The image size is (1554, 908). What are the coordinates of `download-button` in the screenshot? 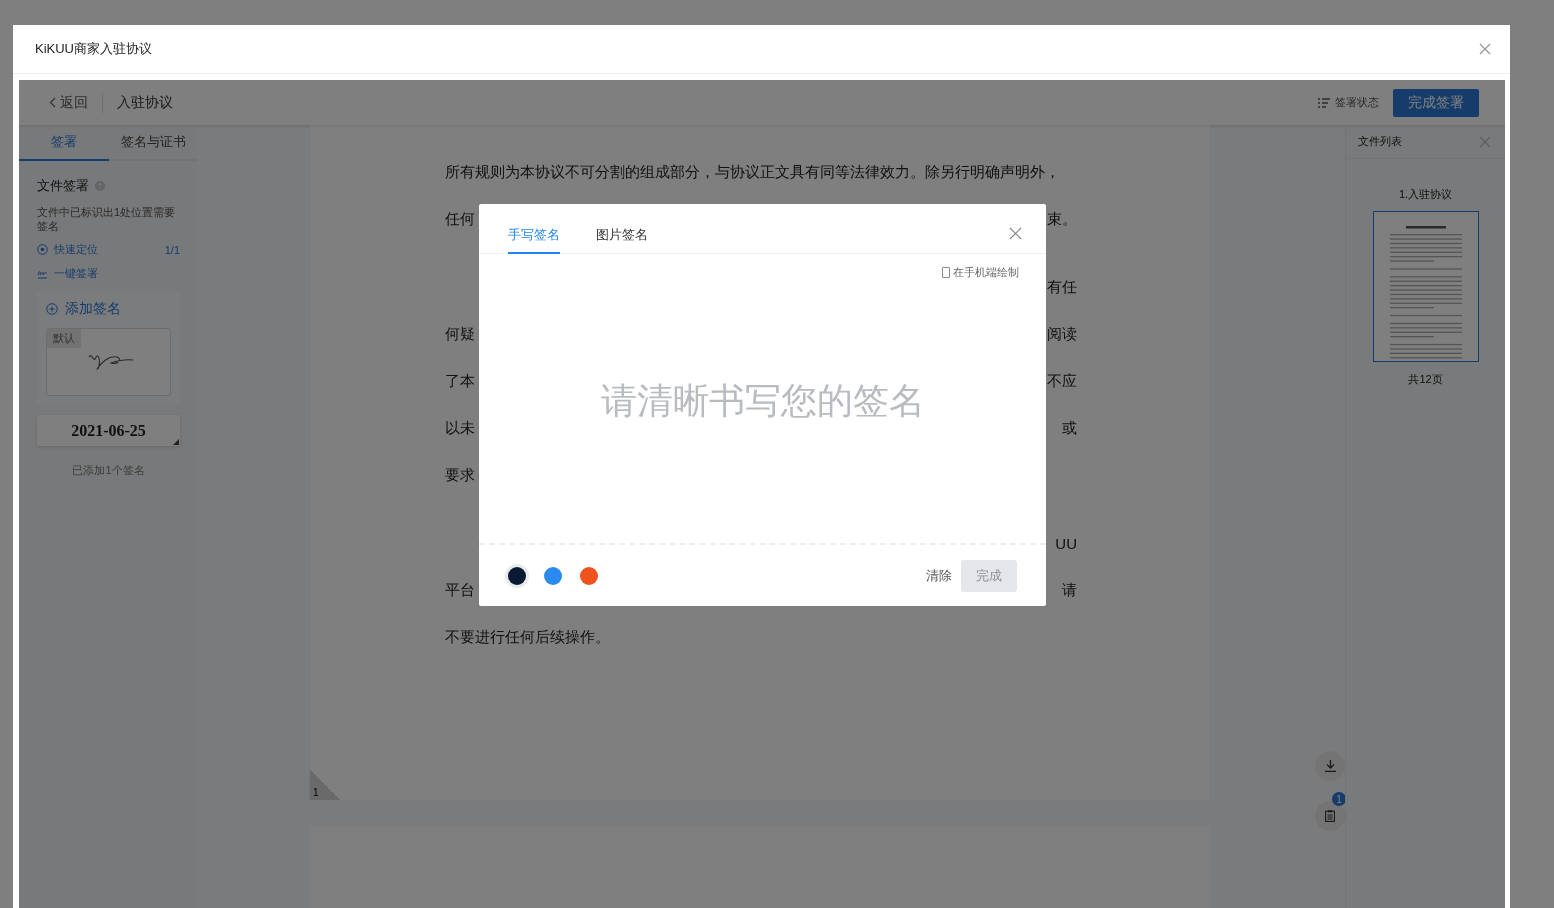 It's located at (1330, 766).